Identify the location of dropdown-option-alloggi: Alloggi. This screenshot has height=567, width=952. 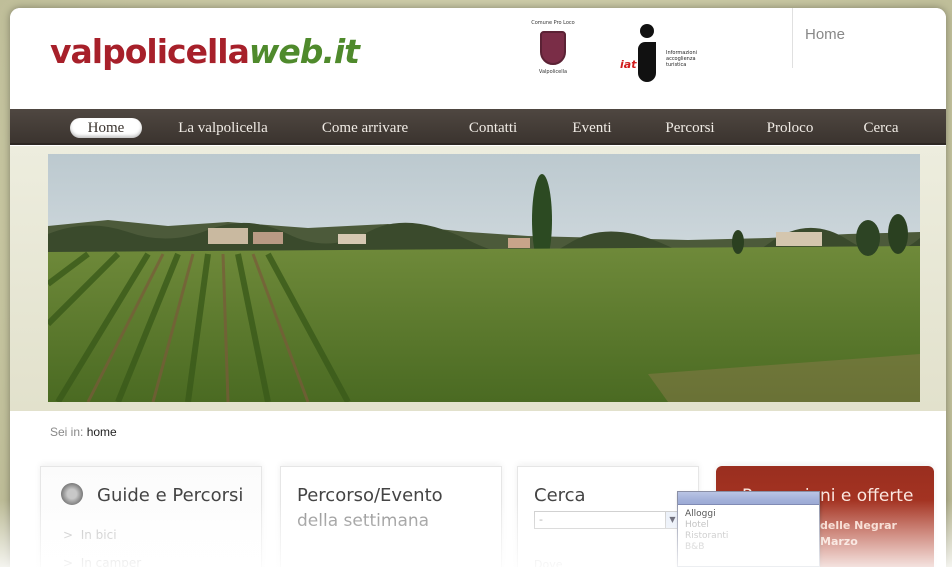
(748, 514).